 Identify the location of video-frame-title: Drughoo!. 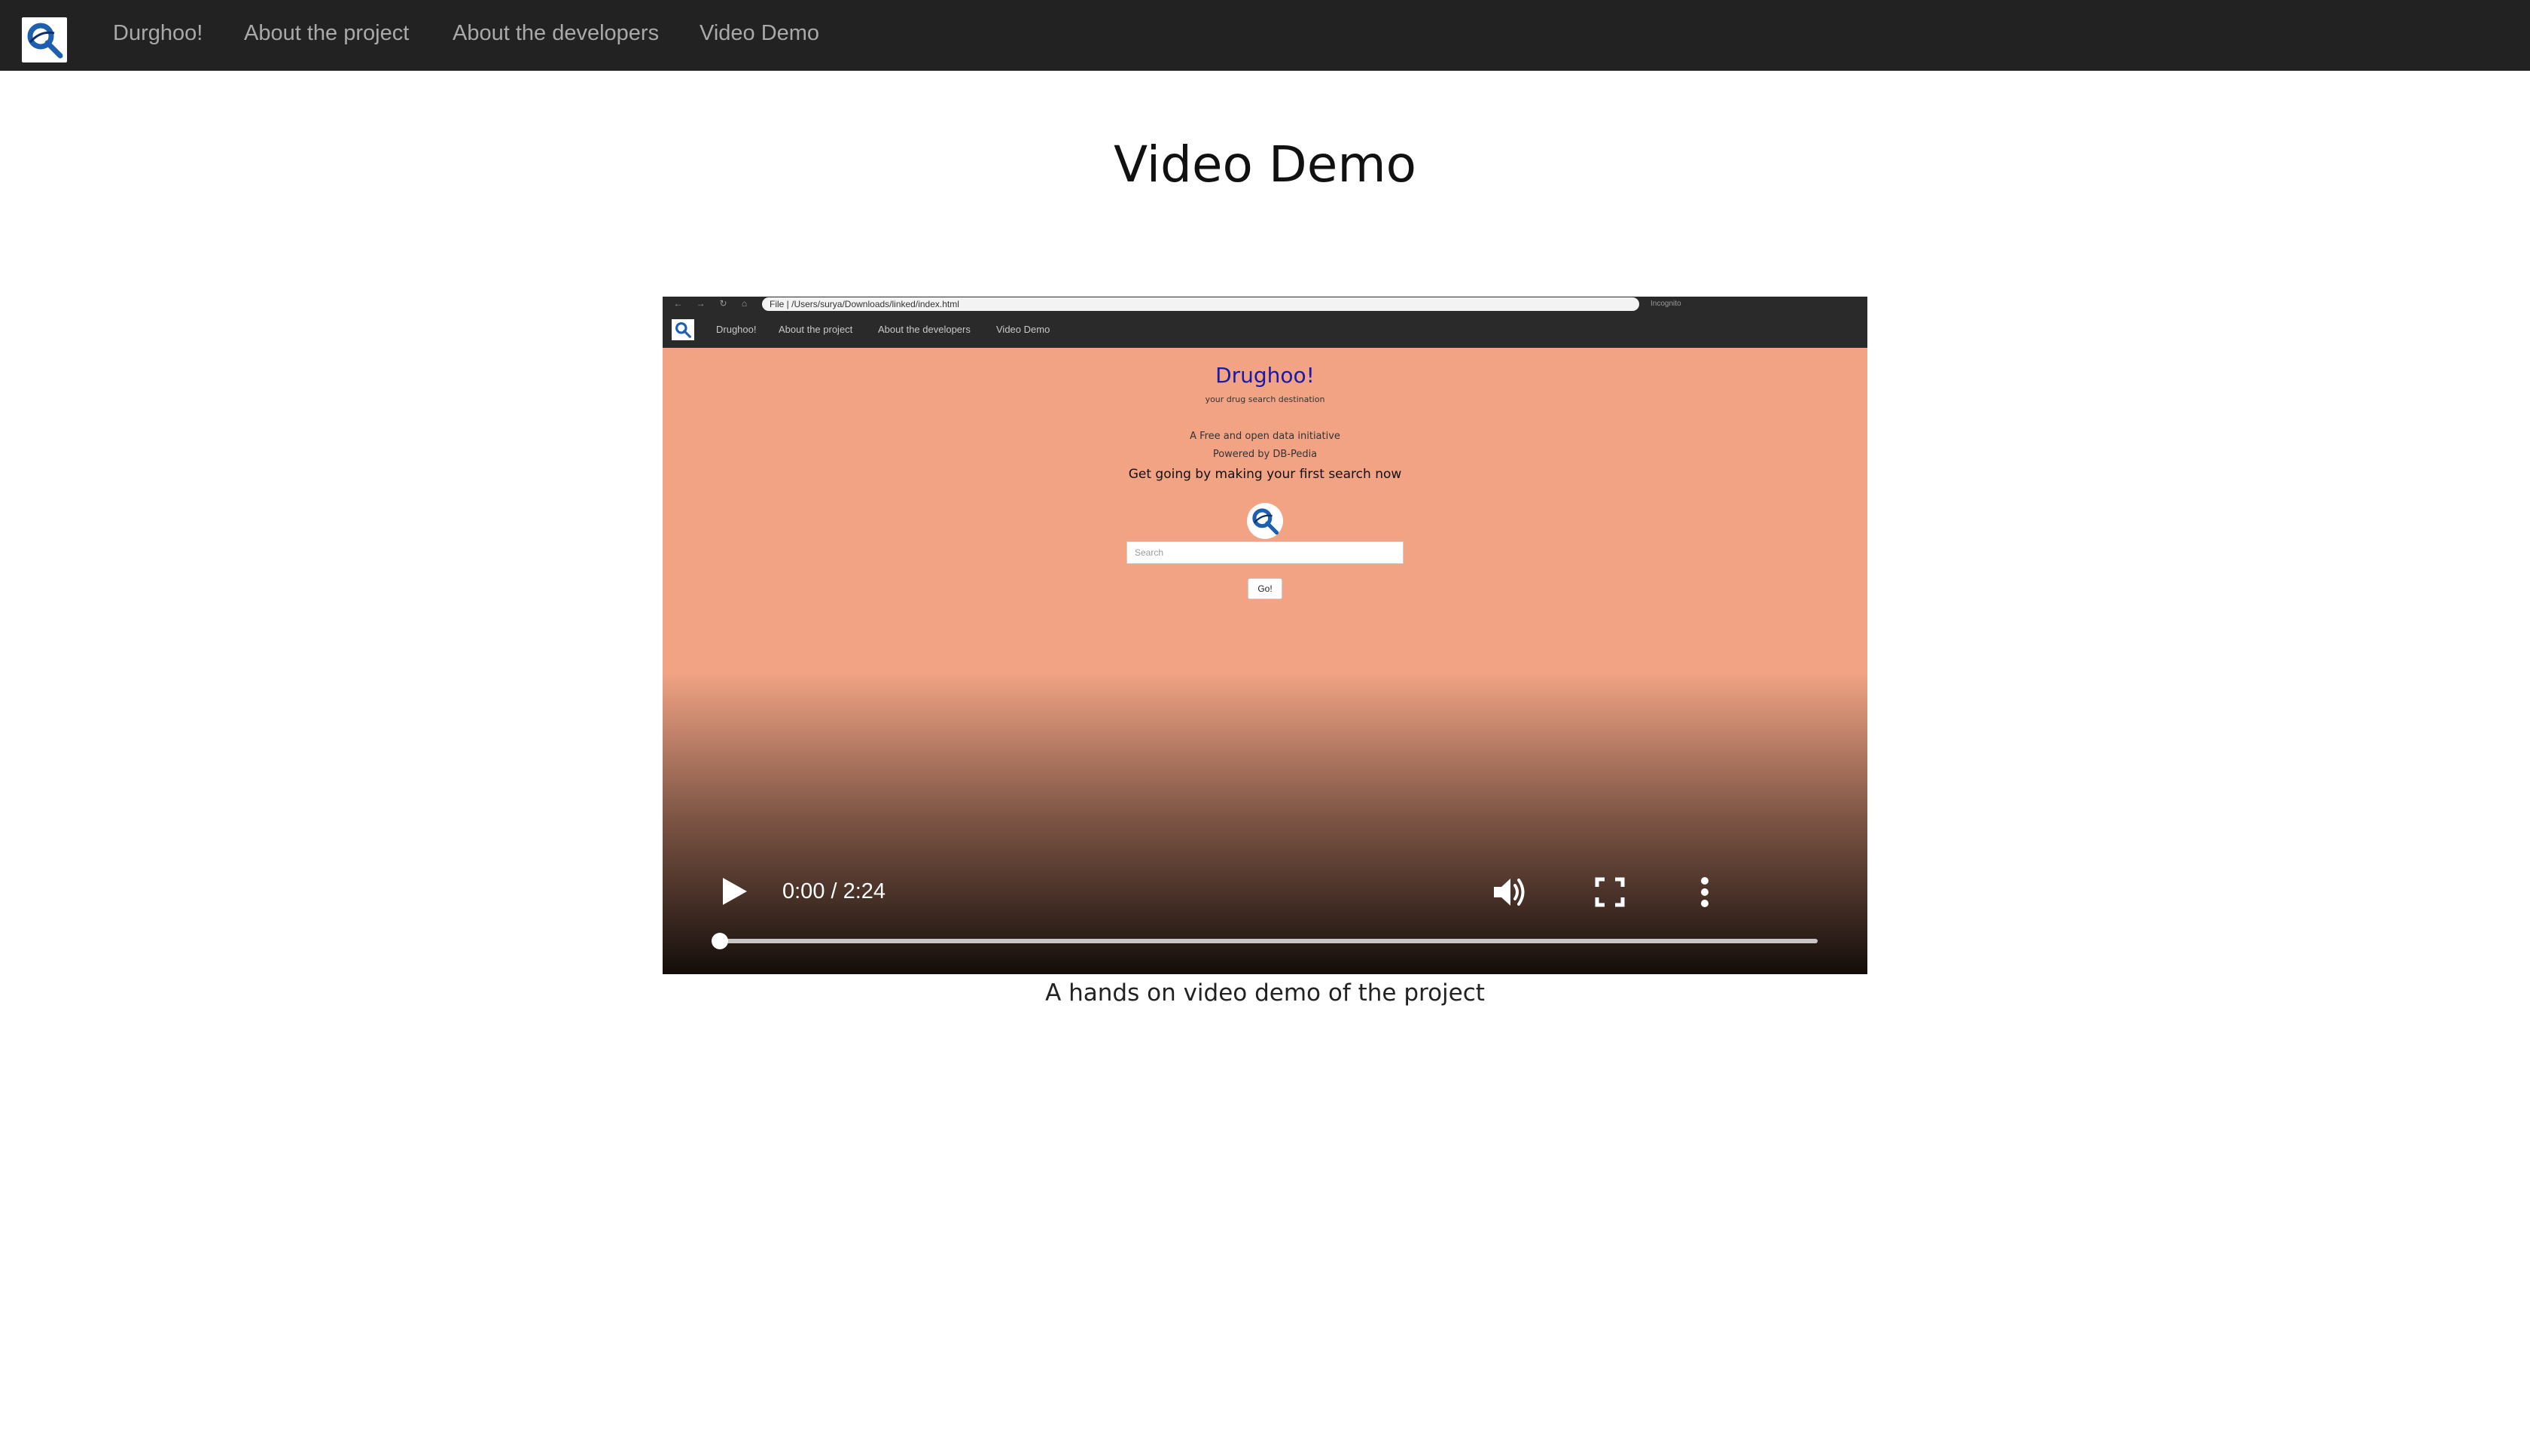
(1265, 375).